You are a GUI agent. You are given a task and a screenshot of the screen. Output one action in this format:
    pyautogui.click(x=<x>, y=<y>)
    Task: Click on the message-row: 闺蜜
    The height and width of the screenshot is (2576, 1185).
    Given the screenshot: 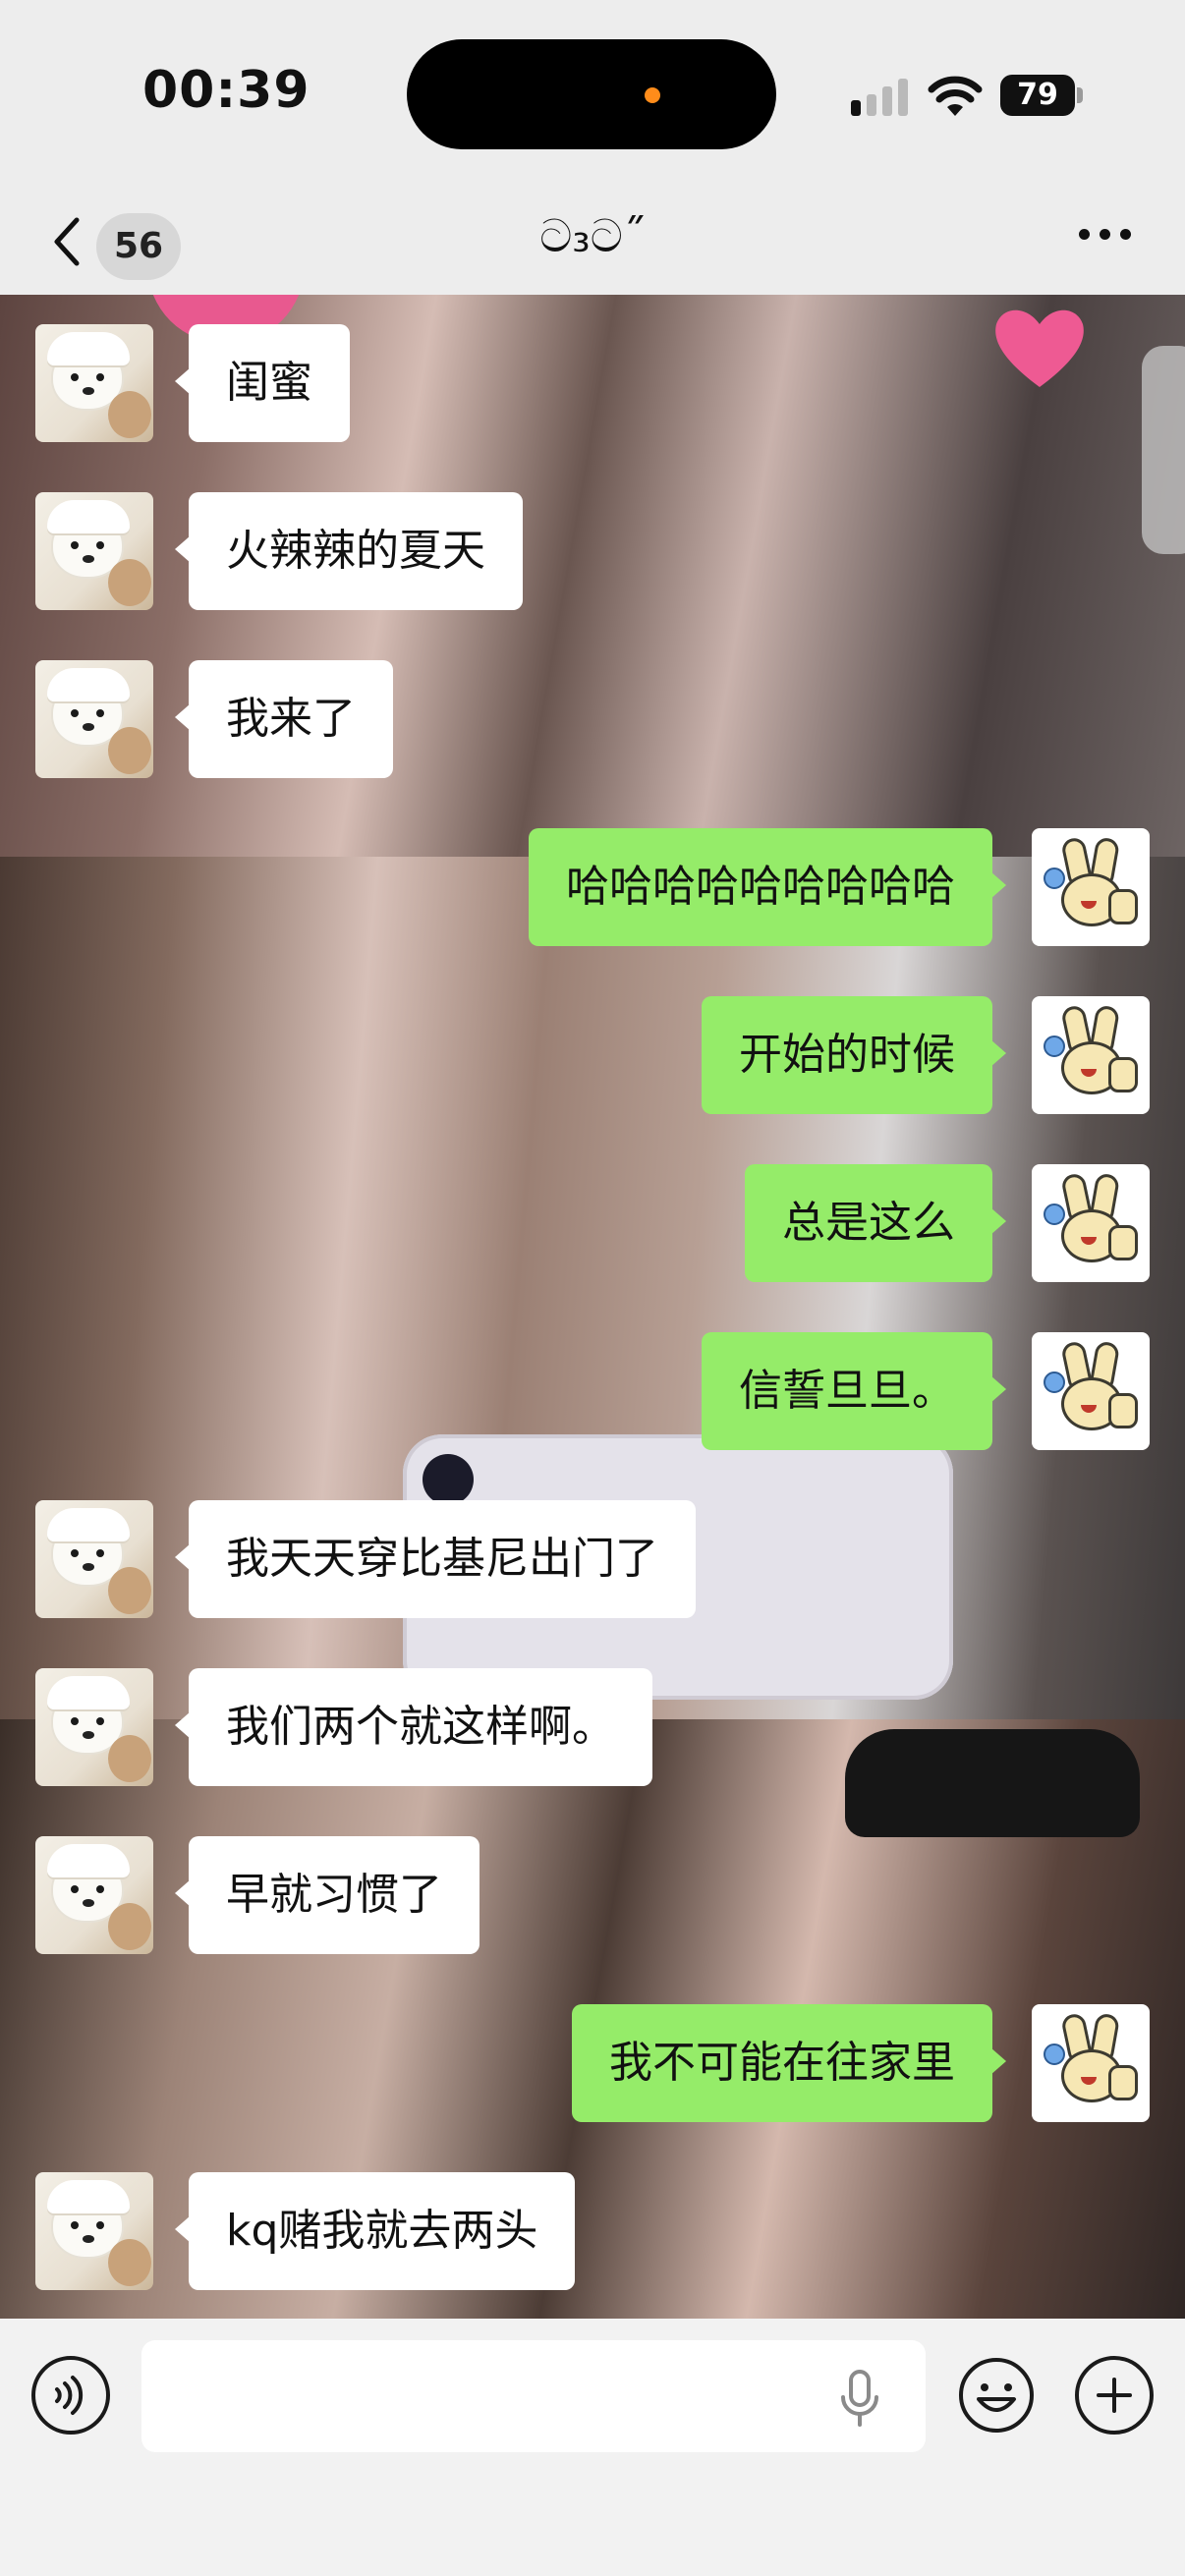 What is the action you would take?
    pyautogui.click(x=592, y=383)
    